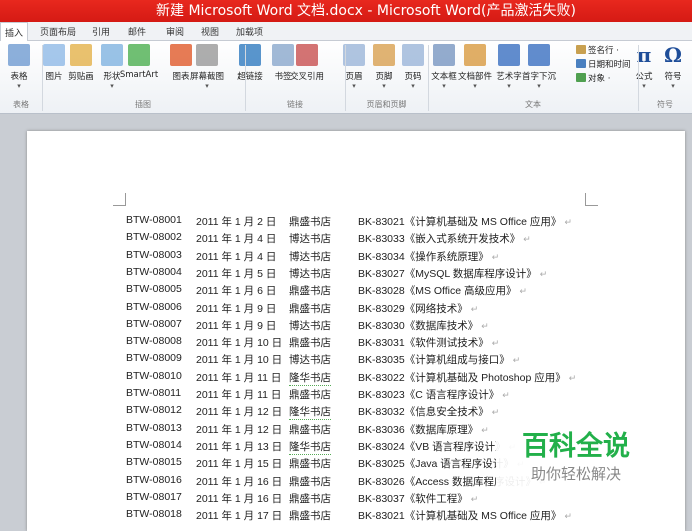 The image size is (692, 531). Describe the element at coordinates (418, 498) in the screenshot. I see `book-title: BK-83037《软件工程》 ↵` at that location.